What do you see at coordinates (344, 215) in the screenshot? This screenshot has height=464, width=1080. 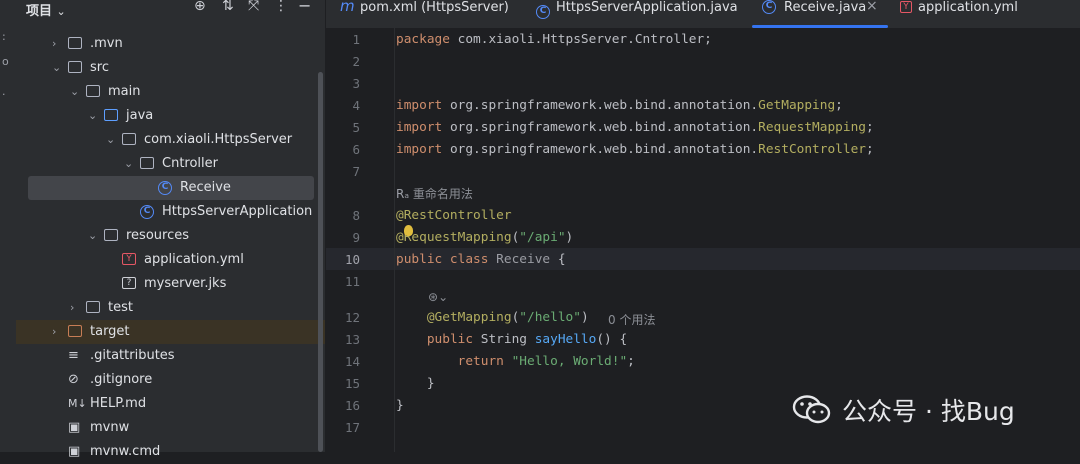 I see `line-number: 8` at bounding box center [344, 215].